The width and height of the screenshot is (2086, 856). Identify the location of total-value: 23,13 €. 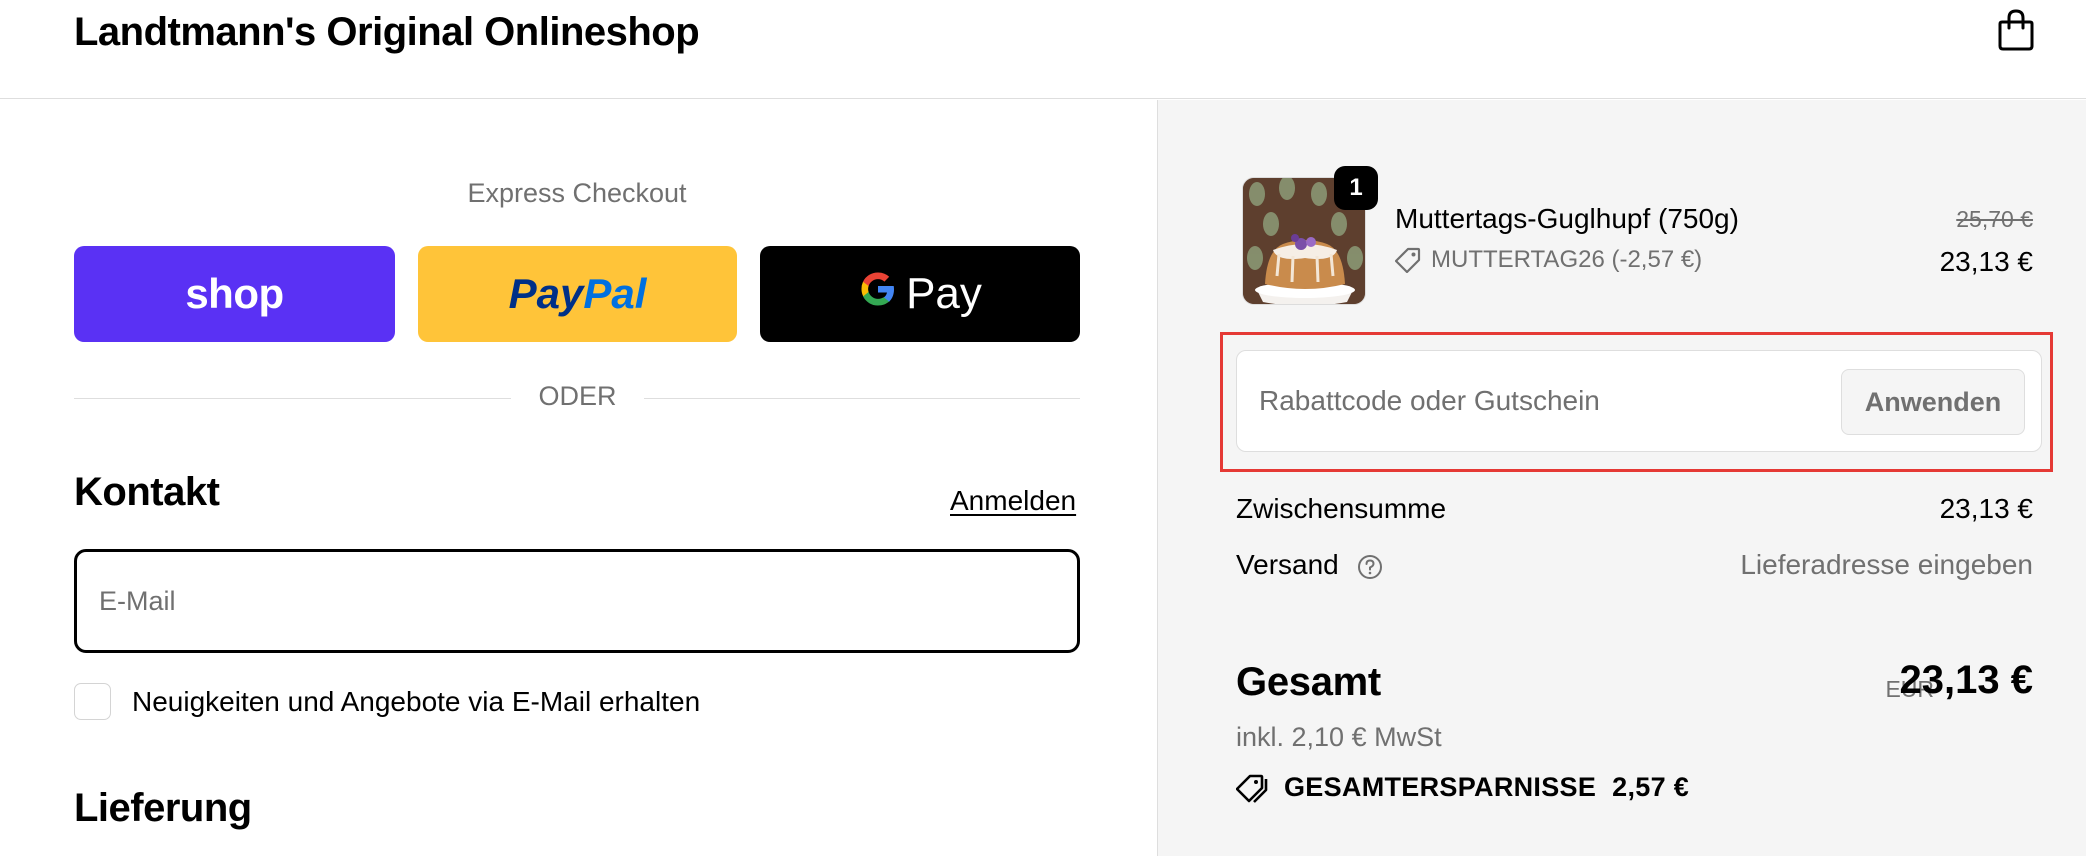
(1966, 680).